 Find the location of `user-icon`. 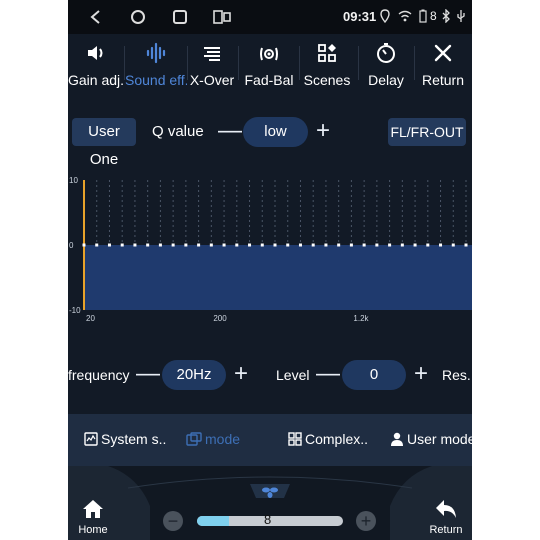

user-icon is located at coordinates (397, 439).